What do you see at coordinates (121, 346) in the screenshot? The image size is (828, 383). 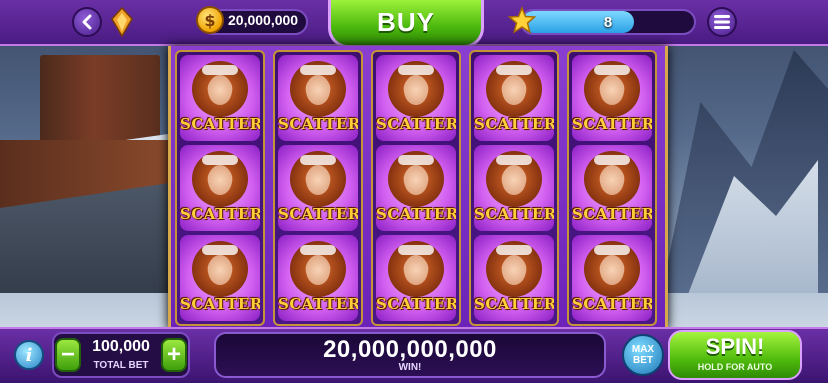 I see `total-bet-value: 100,000` at bounding box center [121, 346].